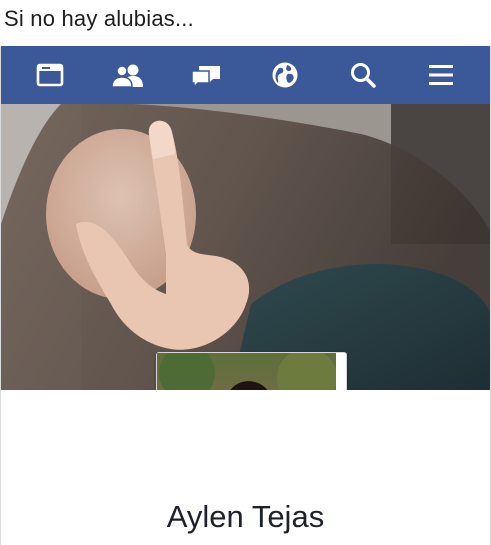  I want to click on top-navbar, so click(245, 75).